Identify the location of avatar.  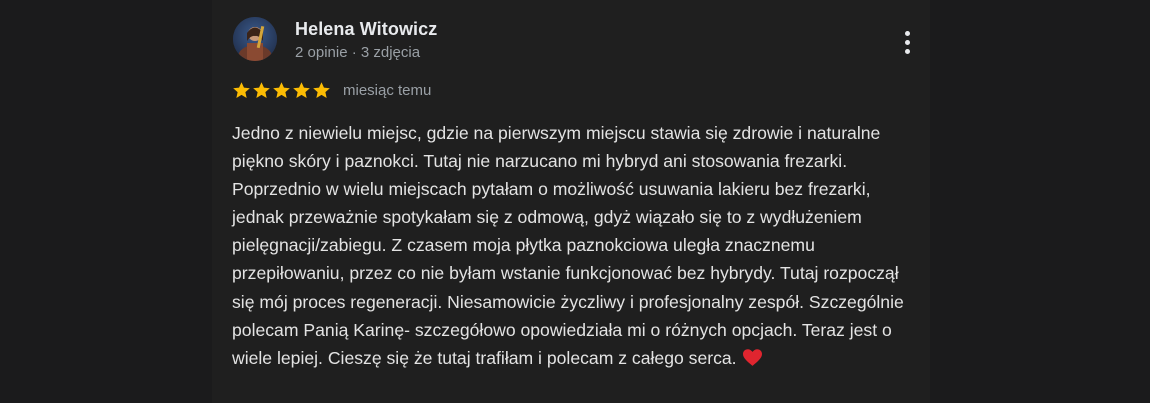
(255, 39).